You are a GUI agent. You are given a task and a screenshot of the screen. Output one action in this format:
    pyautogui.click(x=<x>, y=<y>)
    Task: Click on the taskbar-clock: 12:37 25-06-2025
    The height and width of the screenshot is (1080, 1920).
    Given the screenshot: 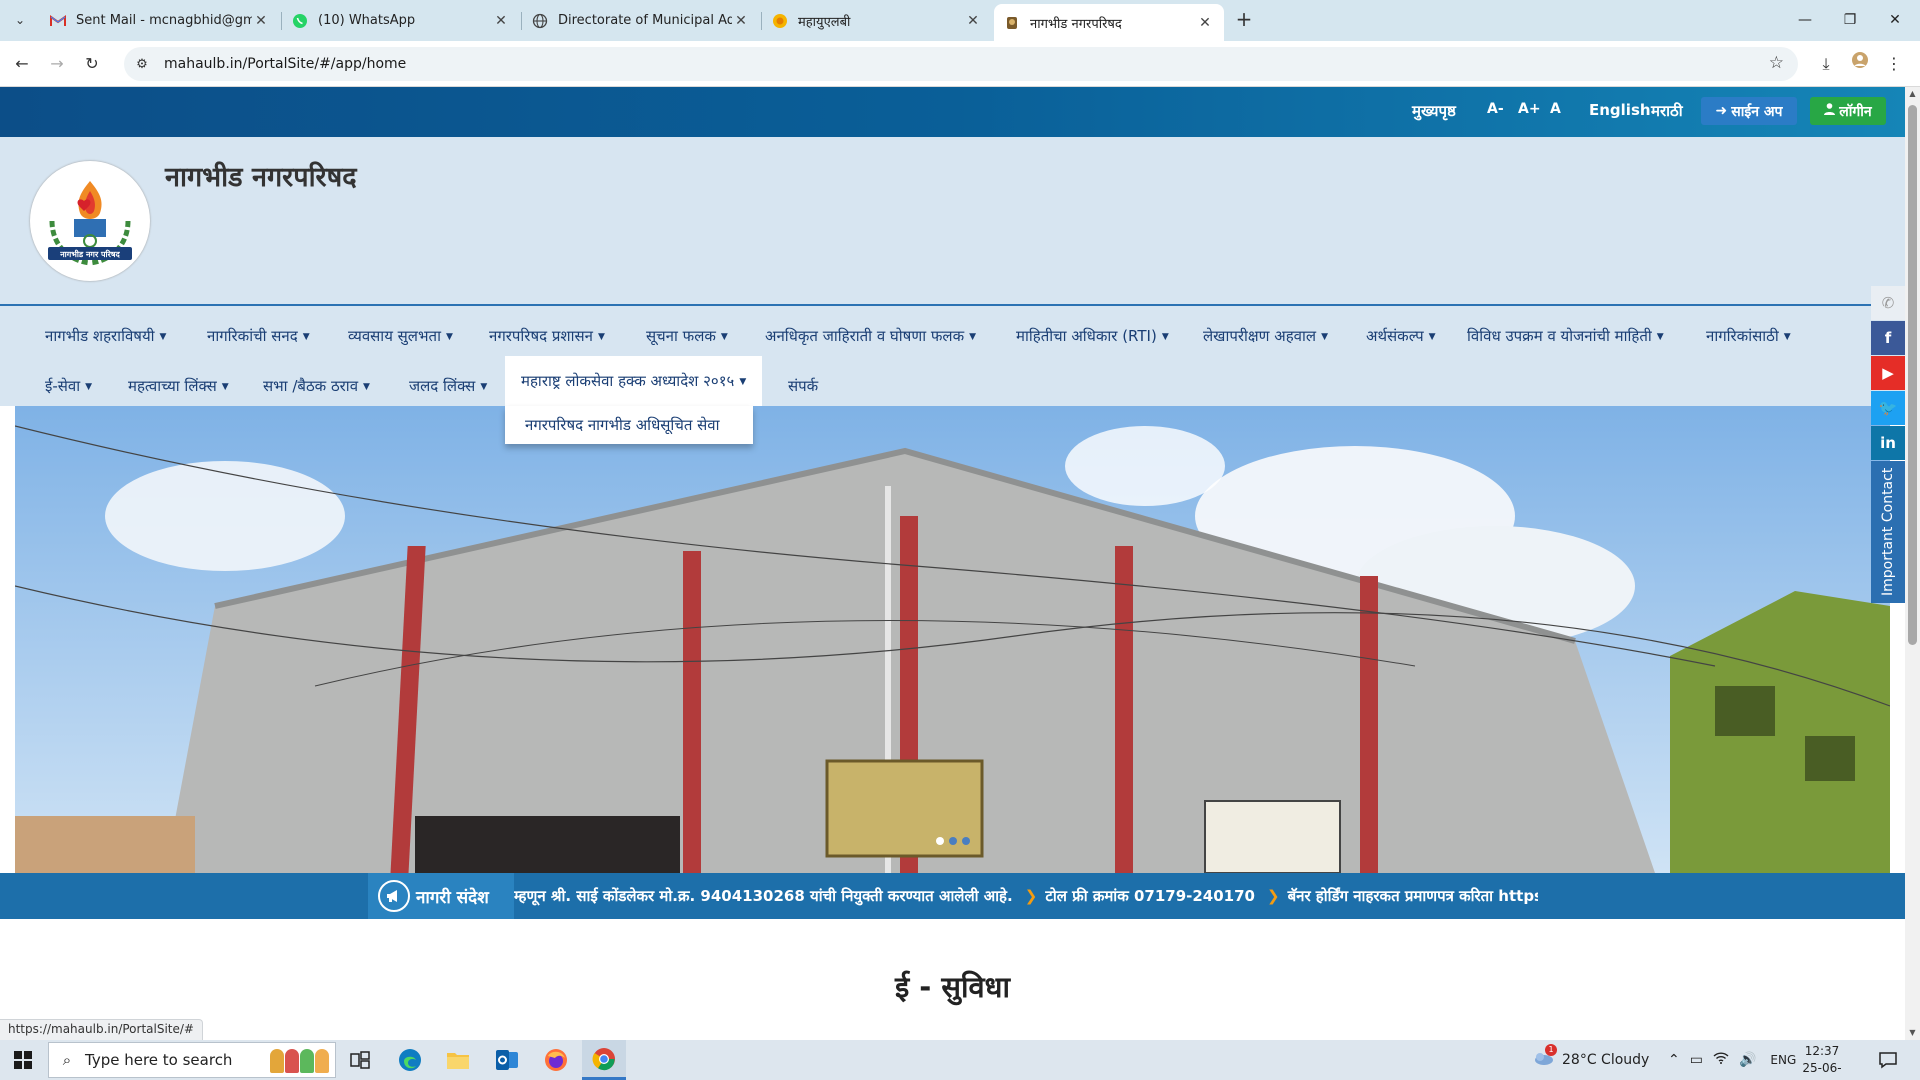 What is the action you would take?
    pyautogui.click(x=1822, y=1061)
    